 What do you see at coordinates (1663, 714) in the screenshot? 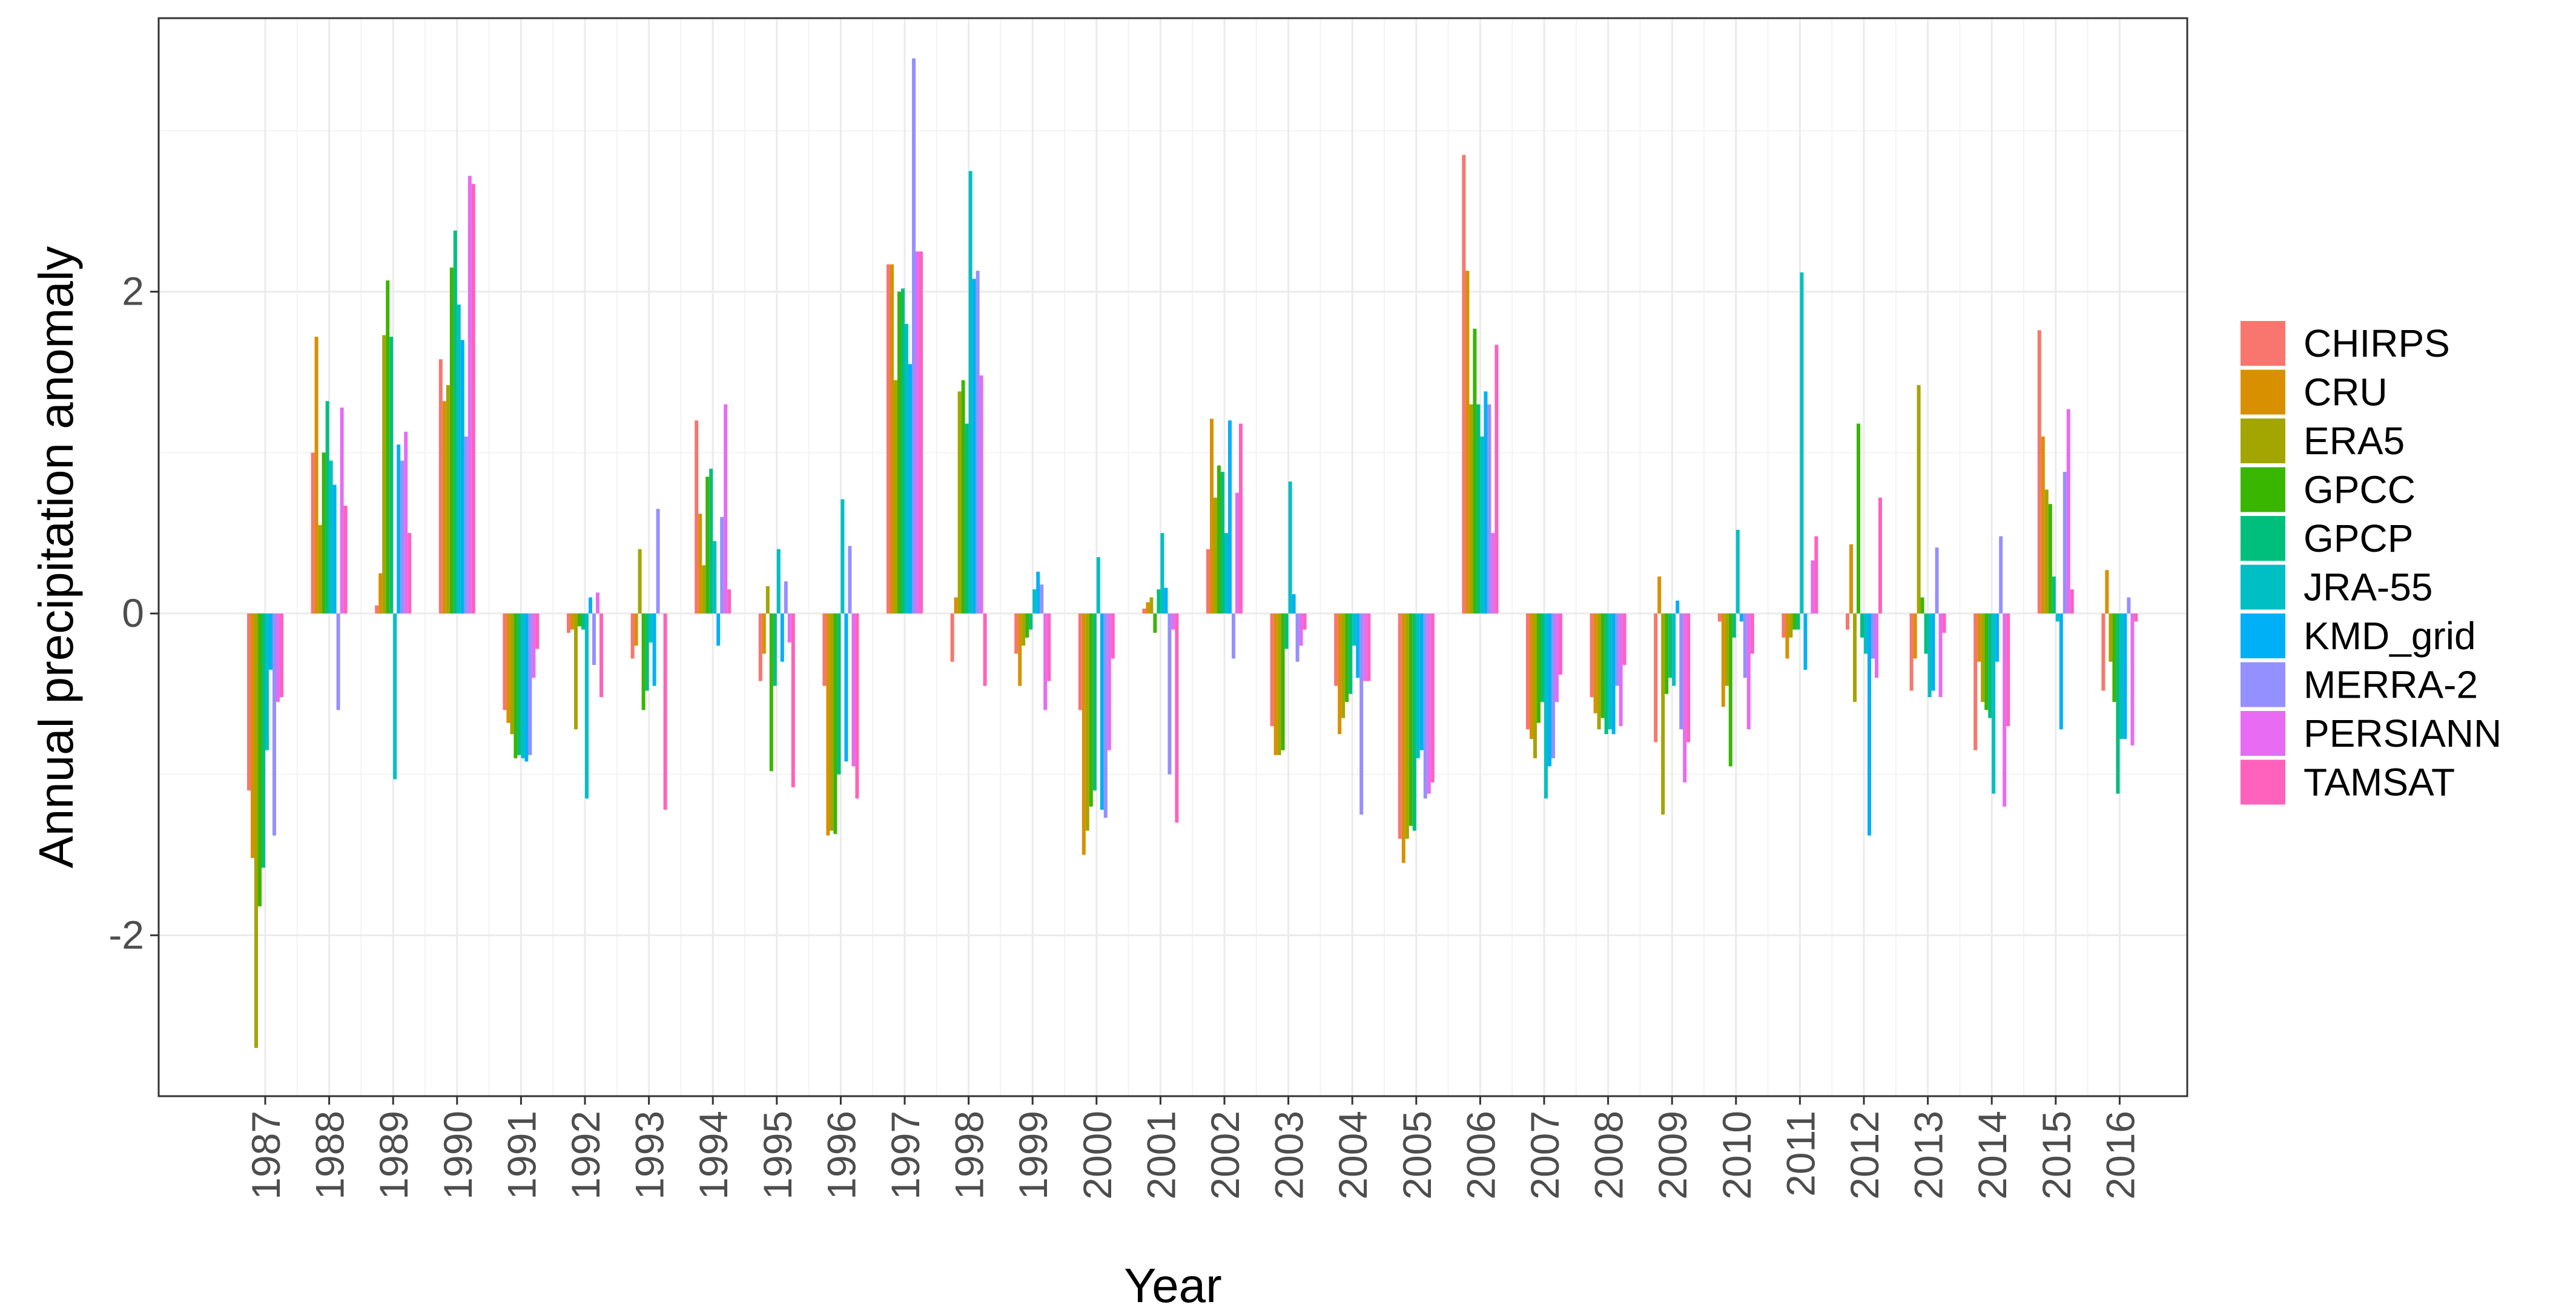
I see `bar-era5-2009` at bounding box center [1663, 714].